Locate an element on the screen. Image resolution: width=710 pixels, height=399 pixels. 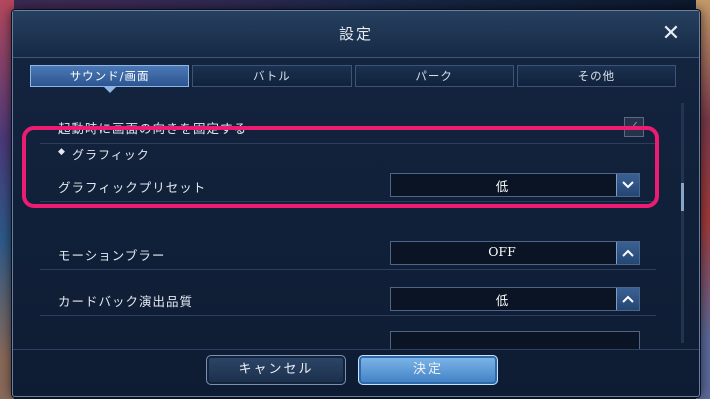
setting-label: モーションブラー is located at coordinates (112, 255).